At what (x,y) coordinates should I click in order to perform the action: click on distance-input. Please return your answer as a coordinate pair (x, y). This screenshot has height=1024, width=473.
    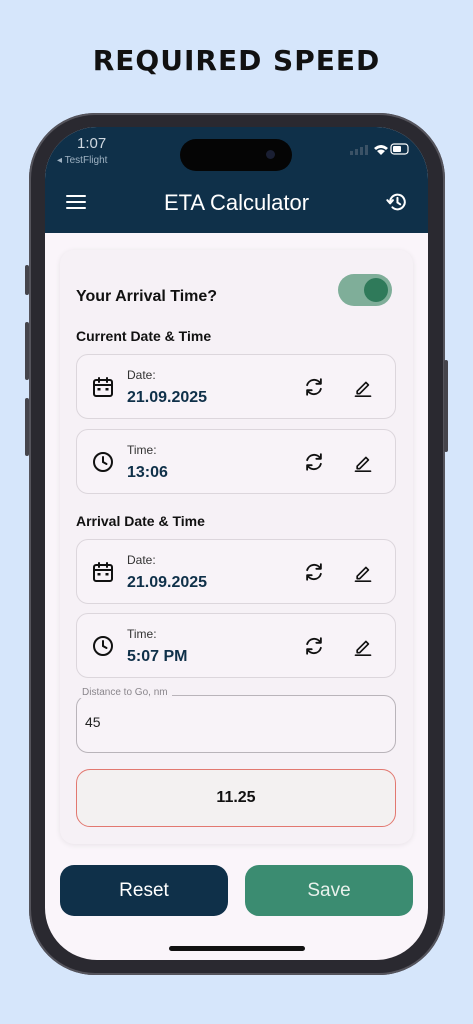
    Looking at the image, I should click on (225, 722).